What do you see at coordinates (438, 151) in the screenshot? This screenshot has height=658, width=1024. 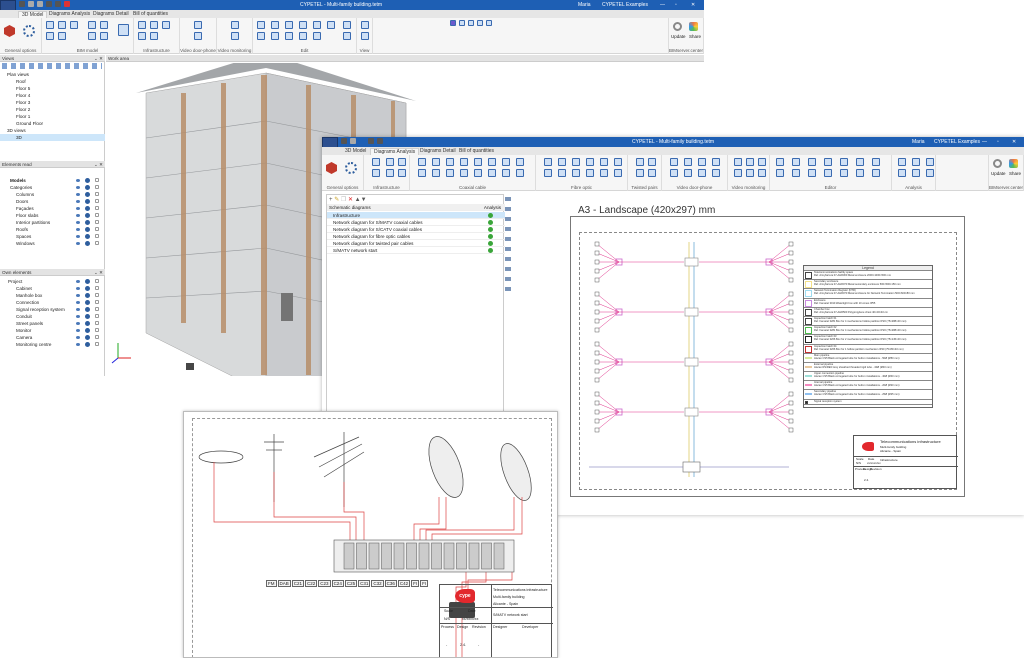 I see `tab-diagrams-detail: Diagrams Detail` at bounding box center [438, 151].